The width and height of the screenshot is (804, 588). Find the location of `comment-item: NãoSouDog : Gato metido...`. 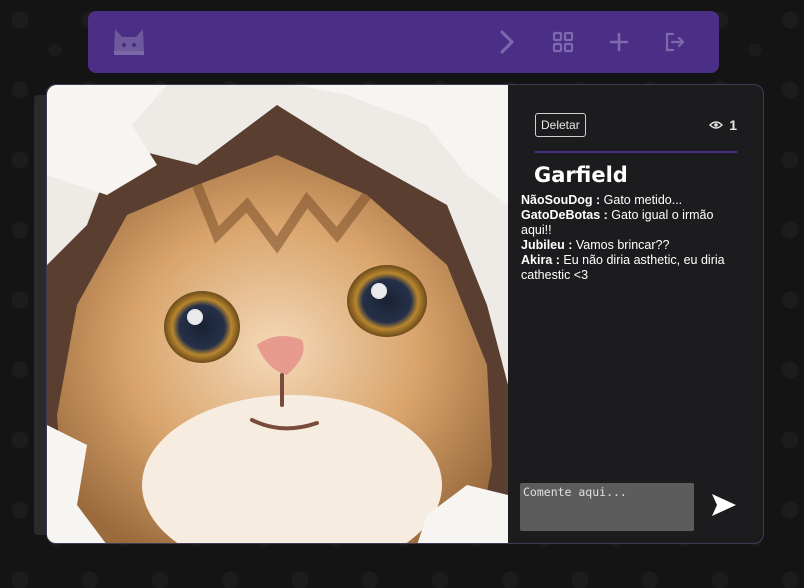

comment-item: NãoSouDog : Gato metido... is located at coordinates (632, 200).